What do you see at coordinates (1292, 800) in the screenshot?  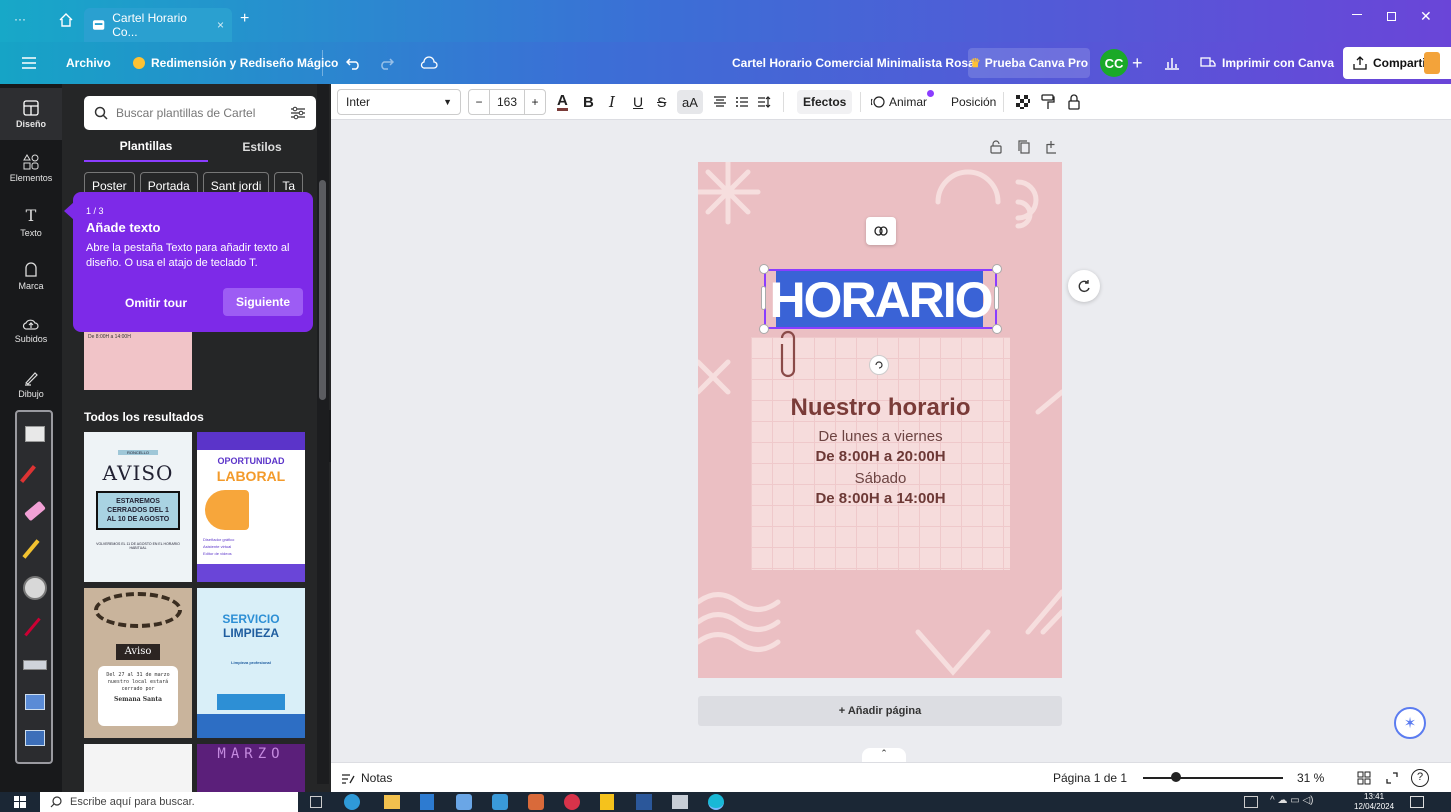 I see `tray-icons: ^ ☁ ▭ ◁)` at bounding box center [1292, 800].